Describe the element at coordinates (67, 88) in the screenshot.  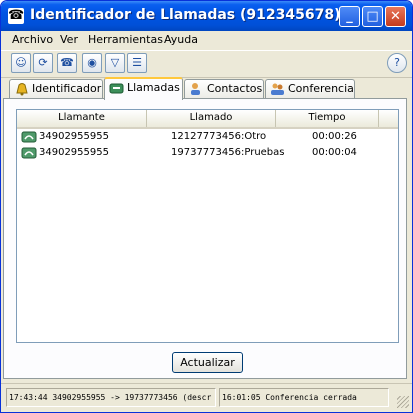
I see `tab-label: Identificador` at that location.